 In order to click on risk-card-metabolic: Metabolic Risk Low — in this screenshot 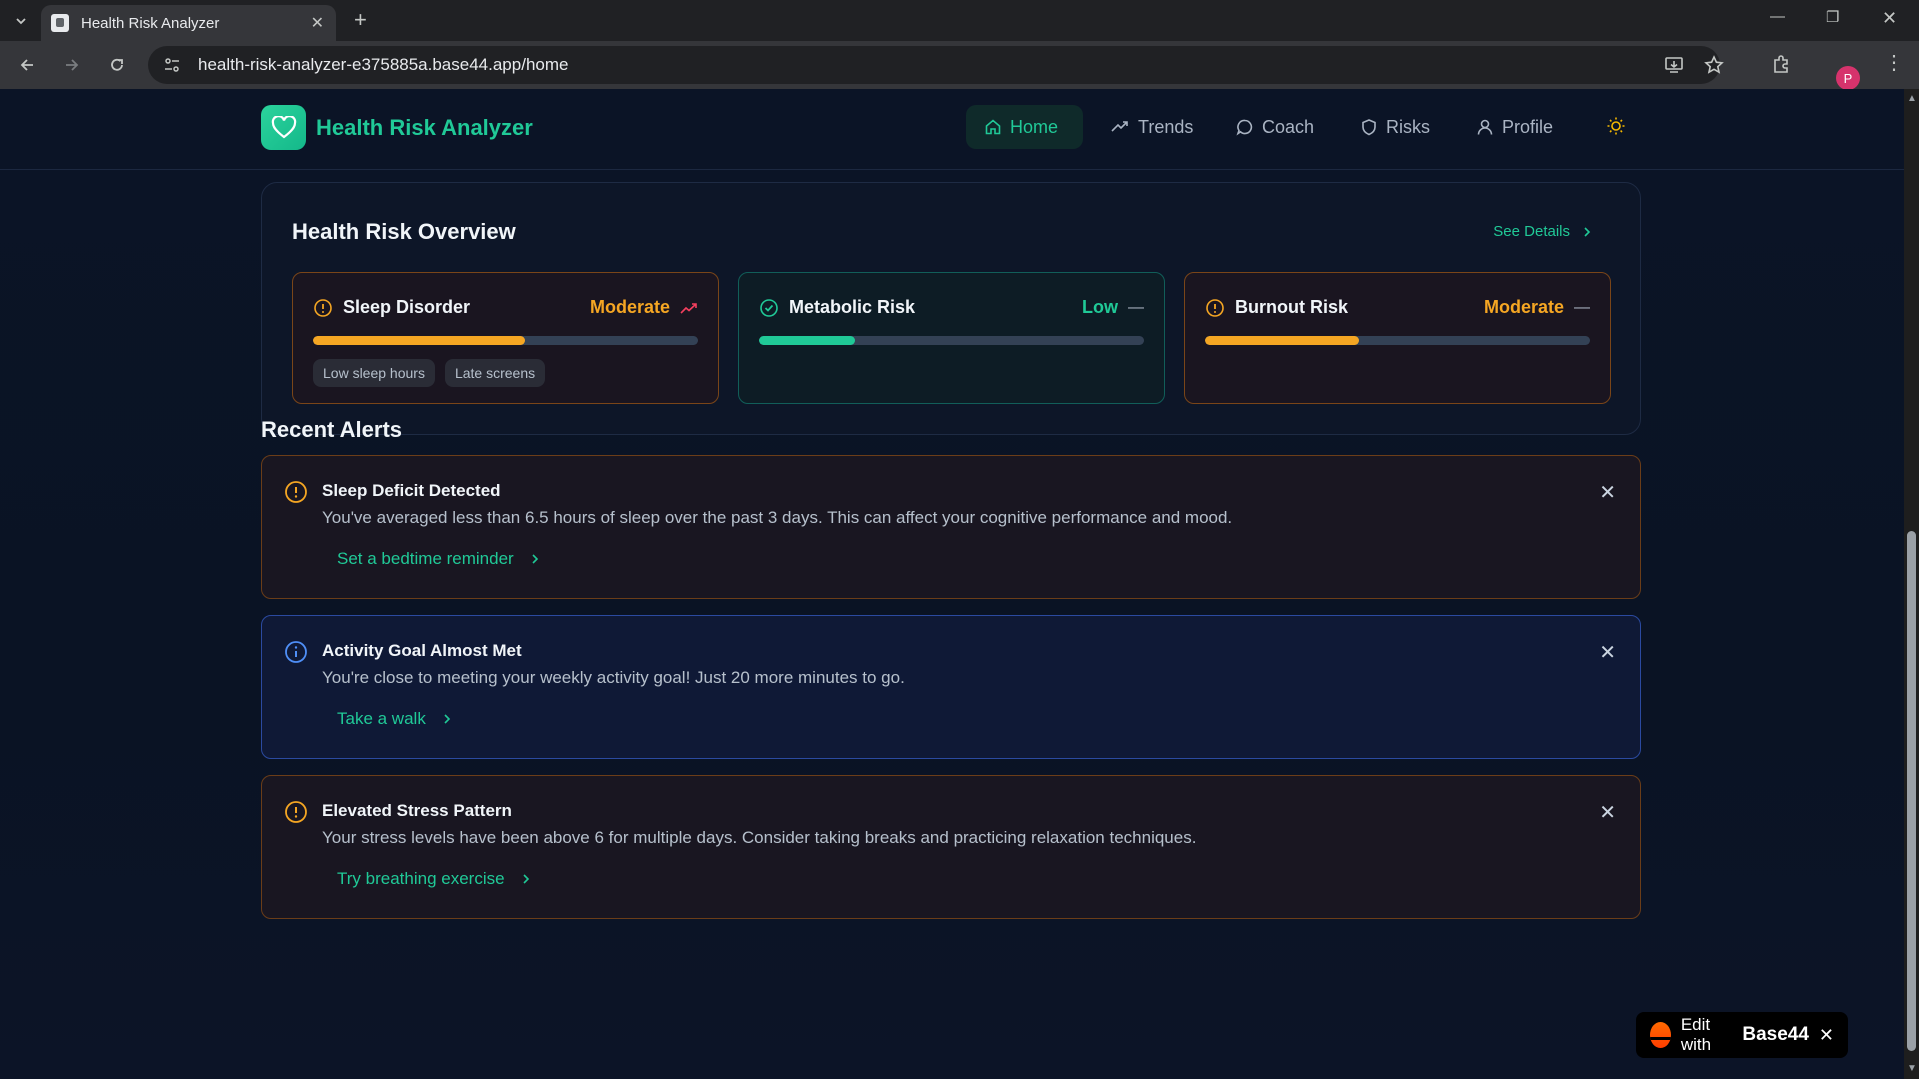, I will do `click(951, 338)`.